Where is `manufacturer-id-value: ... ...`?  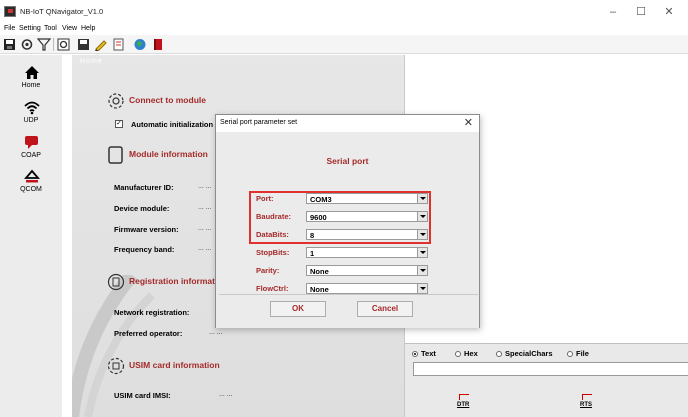 manufacturer-id-value: ... ... is located at coordinates (205, 186).